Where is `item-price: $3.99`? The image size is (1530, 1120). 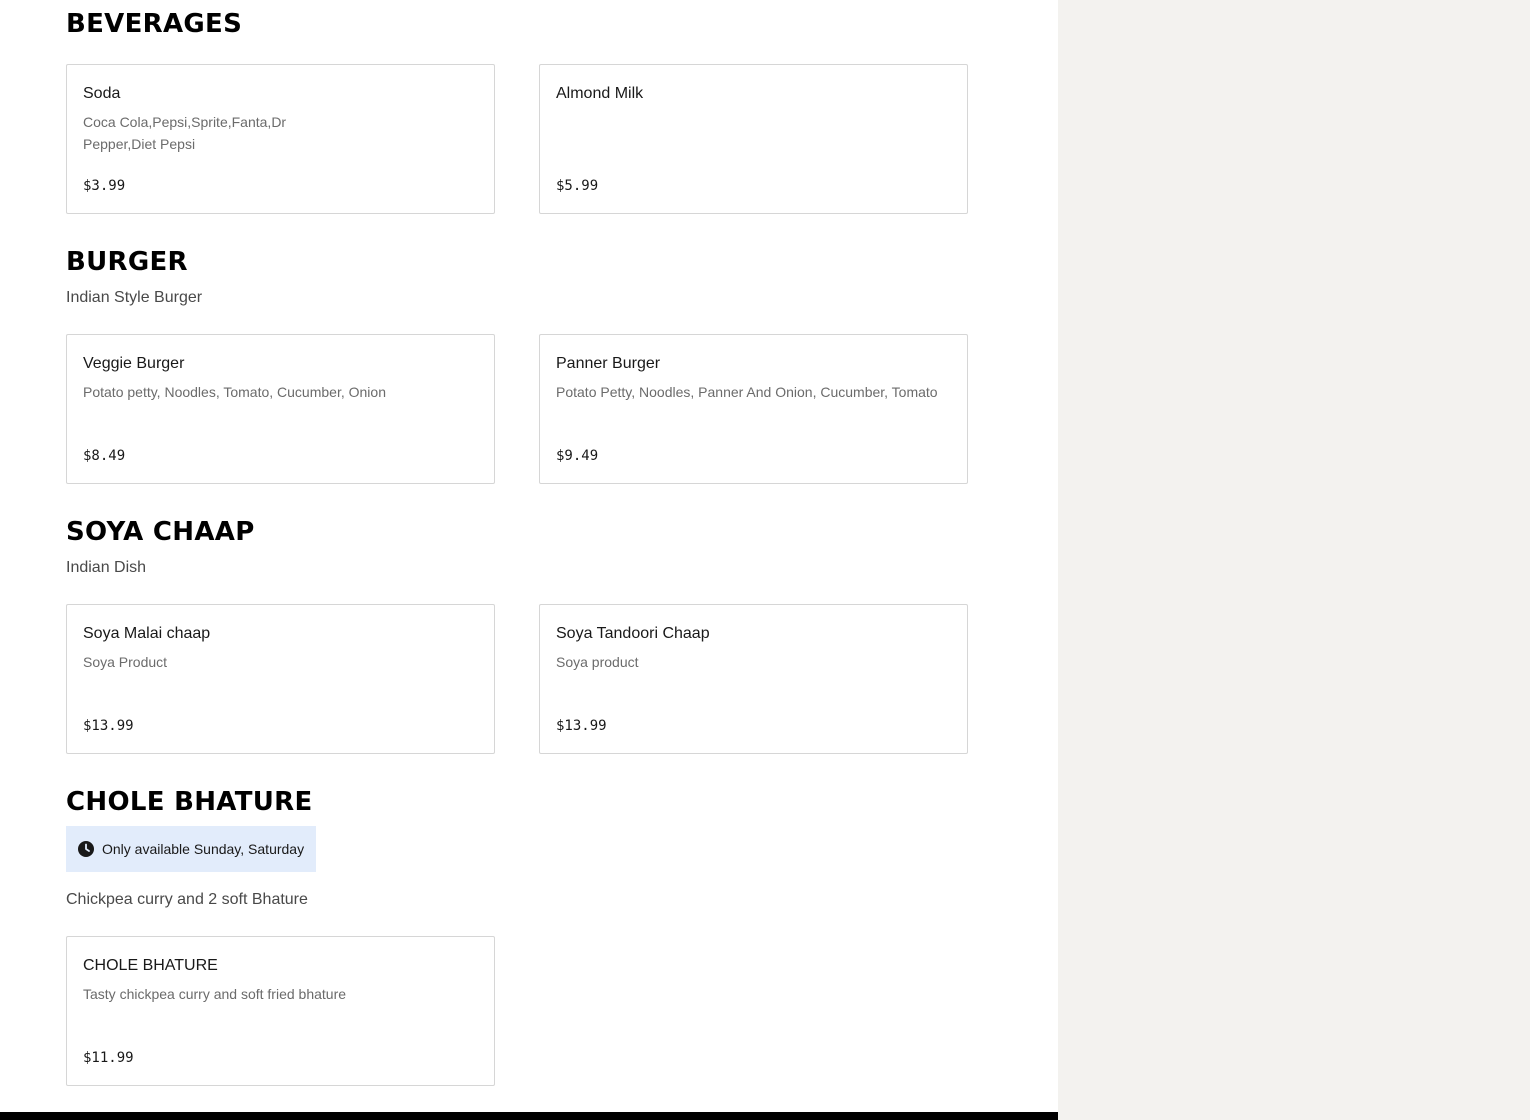
item-price: $3.99 is located at coordinates (104, 186).